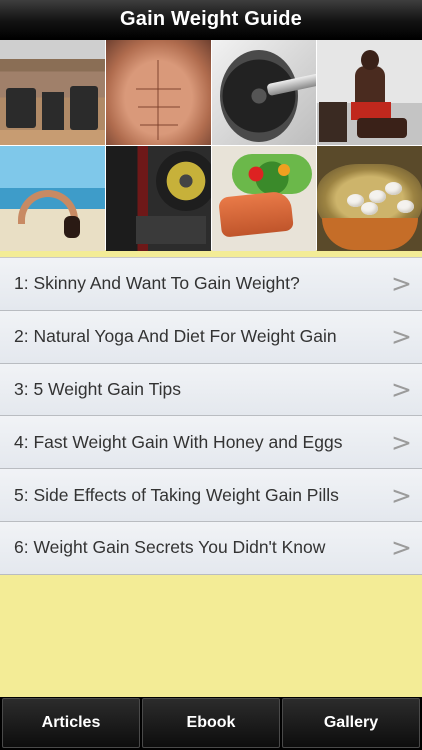 Image resolution: width=422 pixels, height=750 pixels. What do you see at coordinates (211, 390) in the screenshot?
I see `article-row-3: 3: 5 Weight Gain Tips >` at bounding box center [211, 390].